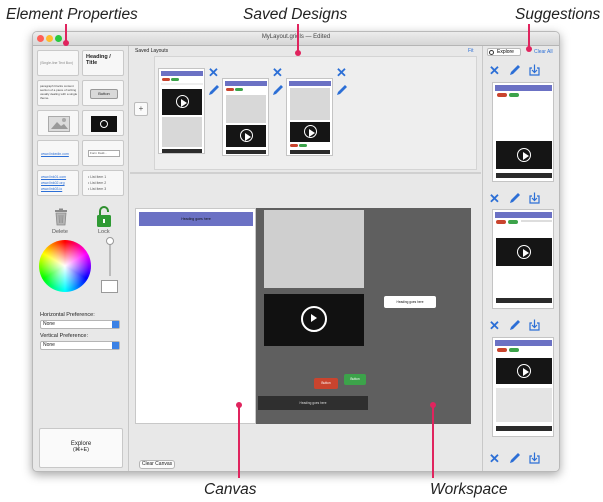  Describe the element at coordinates (104, 232) in the screenshot. I see `lock-label: Lock` at that location.